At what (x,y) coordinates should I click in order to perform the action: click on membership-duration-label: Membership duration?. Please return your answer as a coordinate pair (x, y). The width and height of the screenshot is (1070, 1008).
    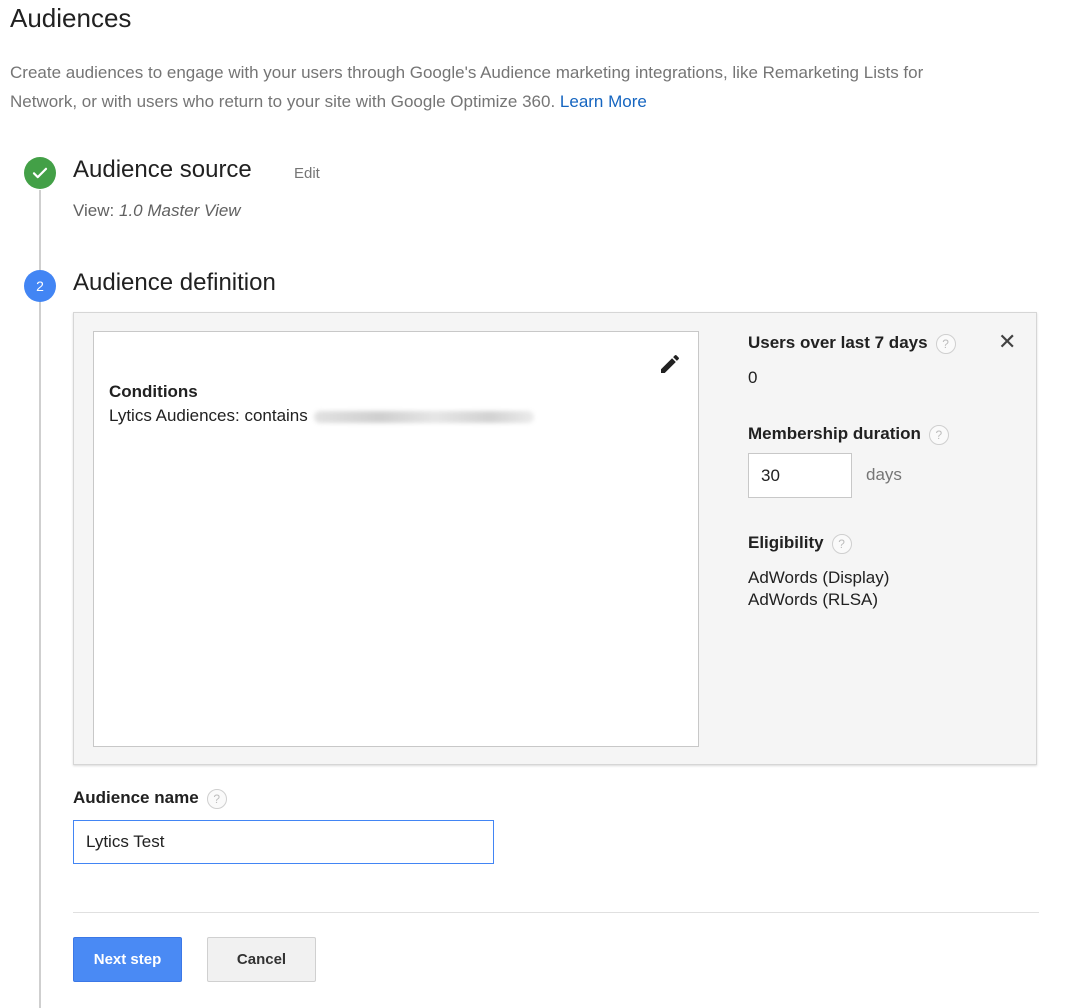
    Looking at the image, I should click on (848, 434).